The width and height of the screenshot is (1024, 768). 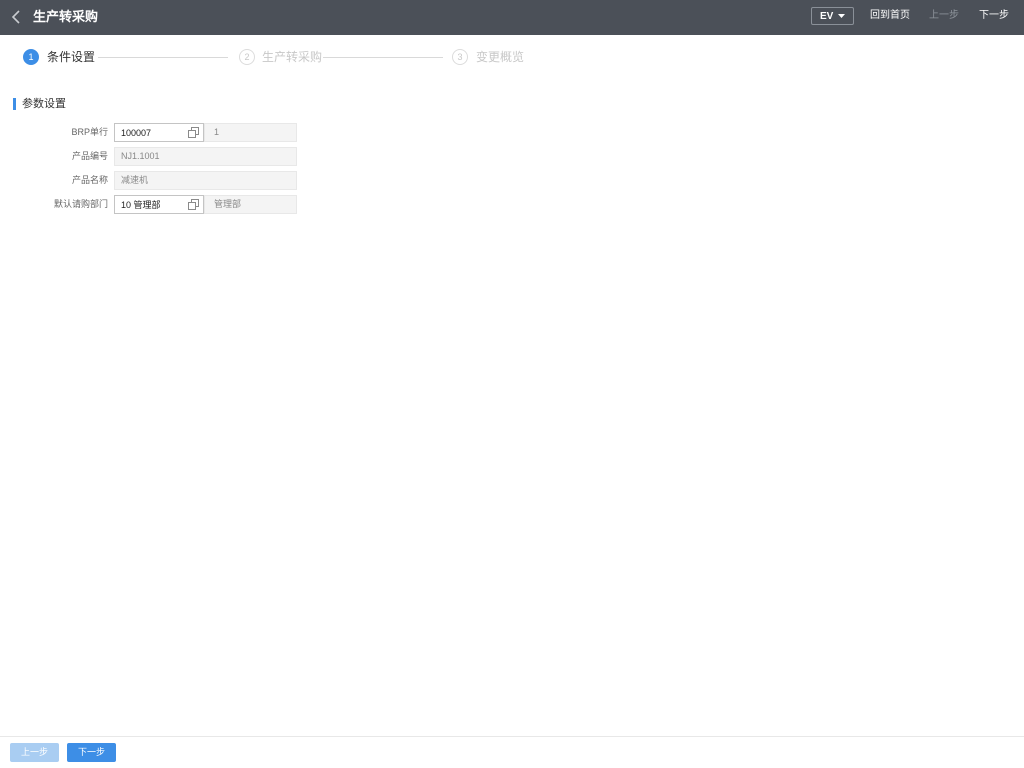 I want to click on form-row-product-name: 产品名称 减速机, so click(x=150, y=180).